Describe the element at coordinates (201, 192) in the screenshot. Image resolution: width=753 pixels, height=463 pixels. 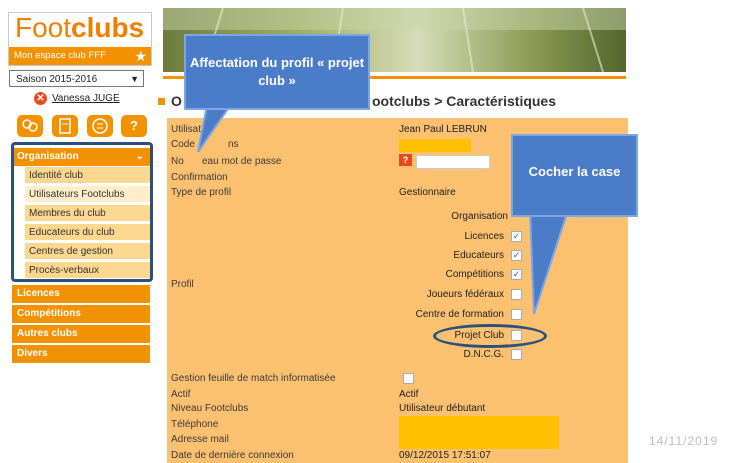
I see `label-type-de-profil: Type de profil` at that location.